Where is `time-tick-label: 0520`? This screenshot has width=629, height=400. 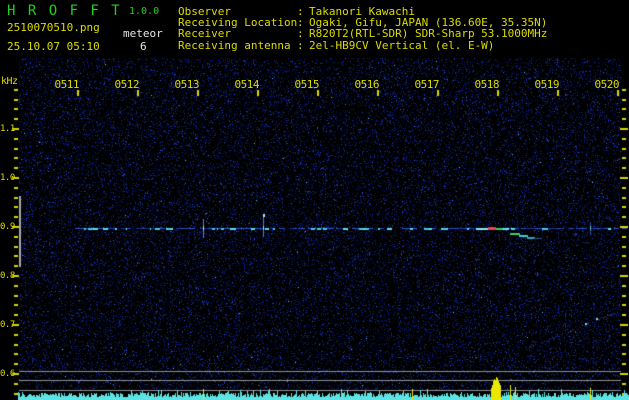 time-tick-label: 0520 is located at coordinates (607, 84).